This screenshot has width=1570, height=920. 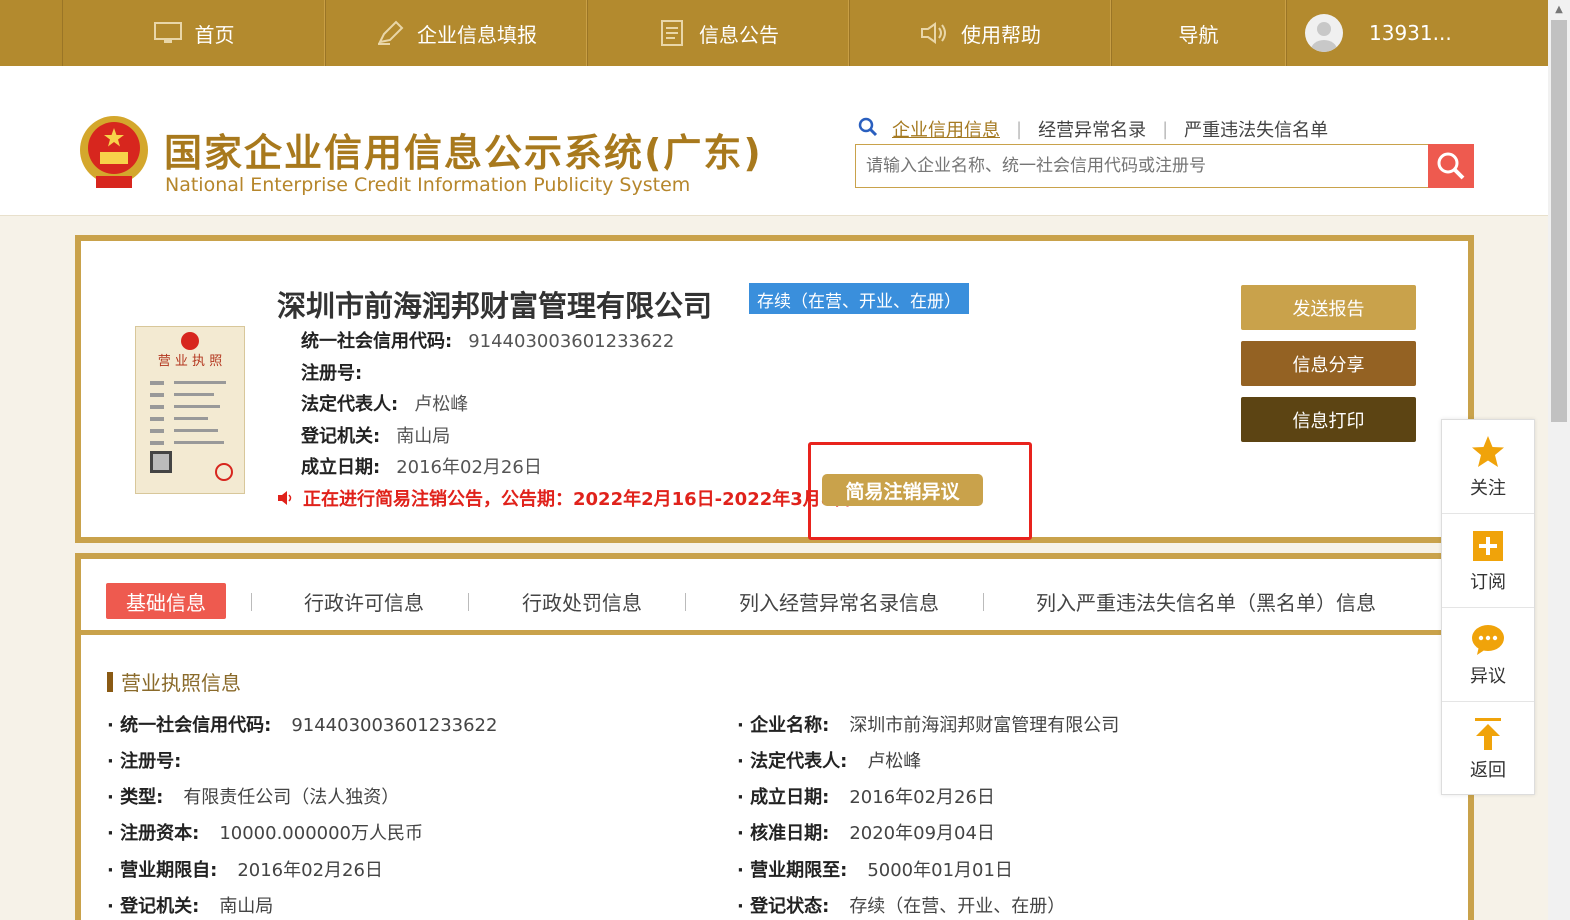 I want to click on tab-admin-license: 行政许可信息, so click(x=364, y=601).